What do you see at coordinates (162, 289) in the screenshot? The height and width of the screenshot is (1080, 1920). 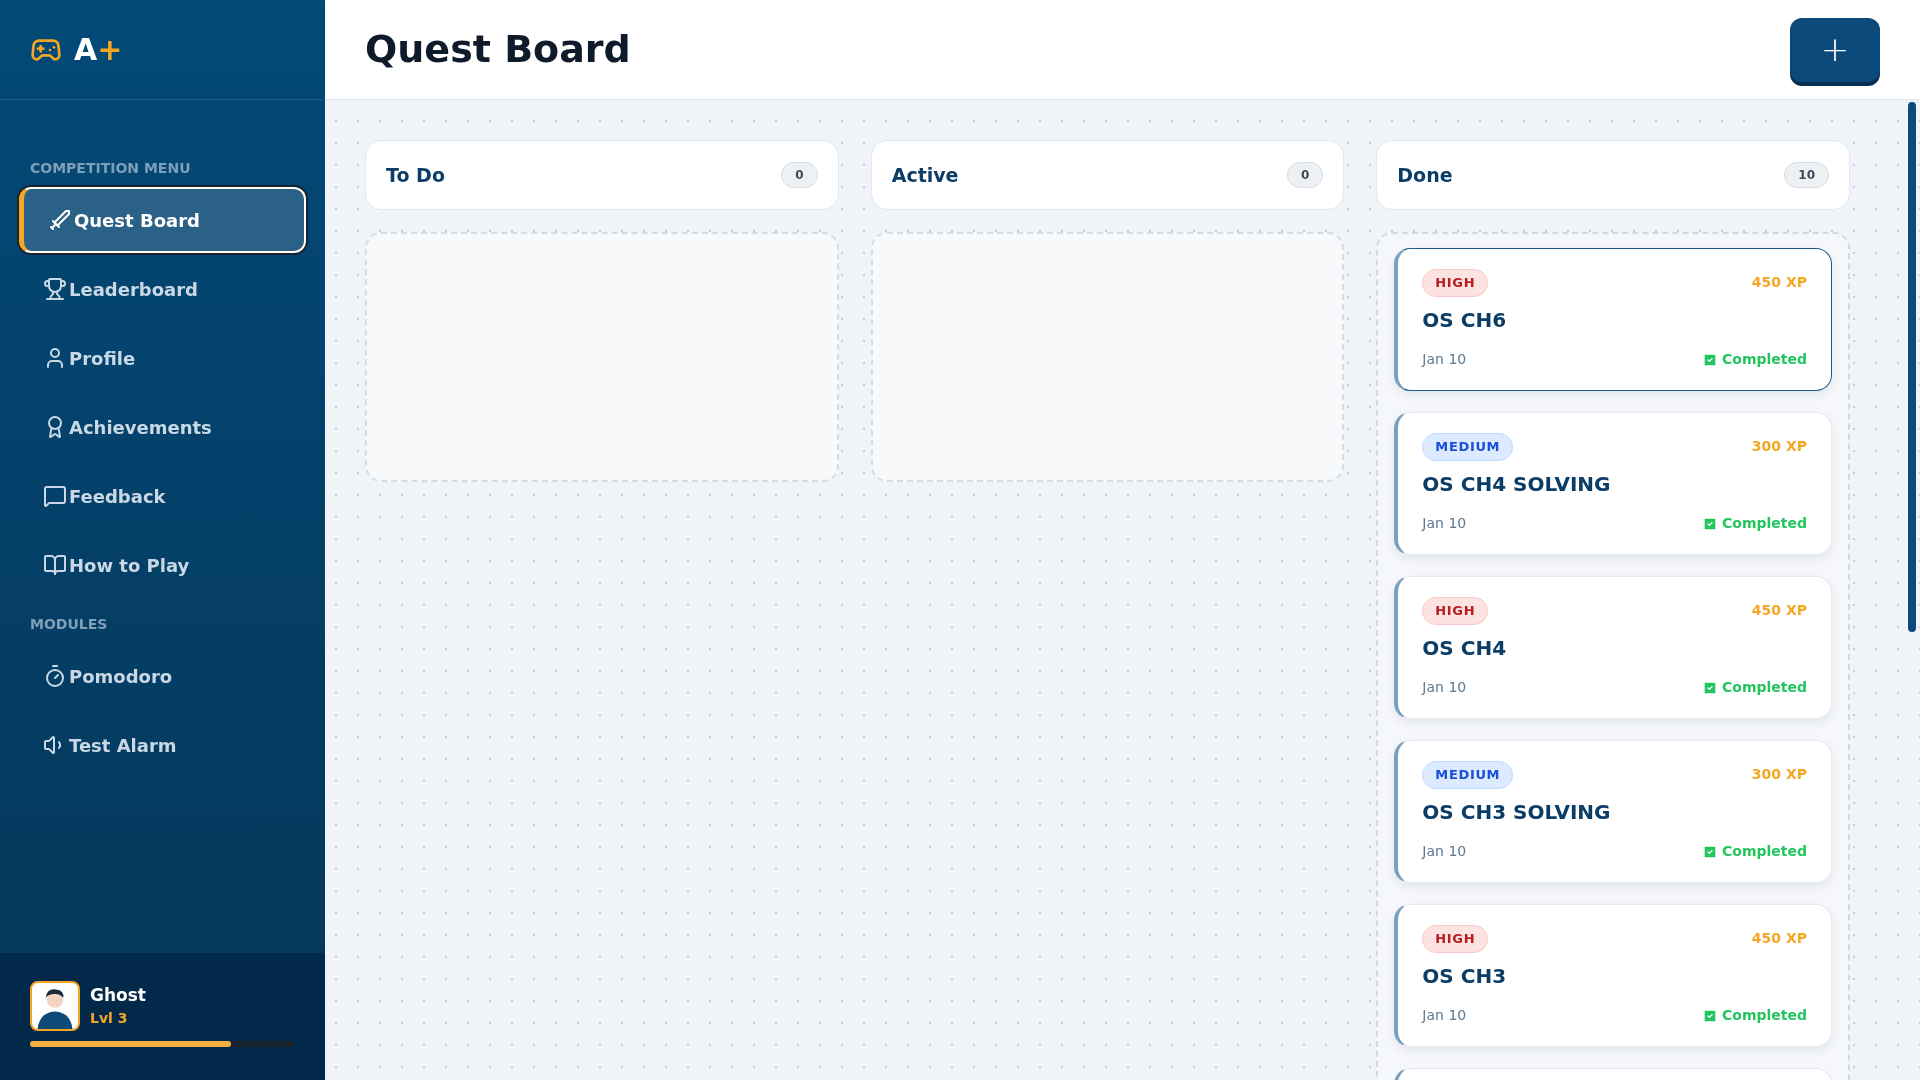 I see `sidebar-item: Leaderboard` at bounding box center [162, 289].